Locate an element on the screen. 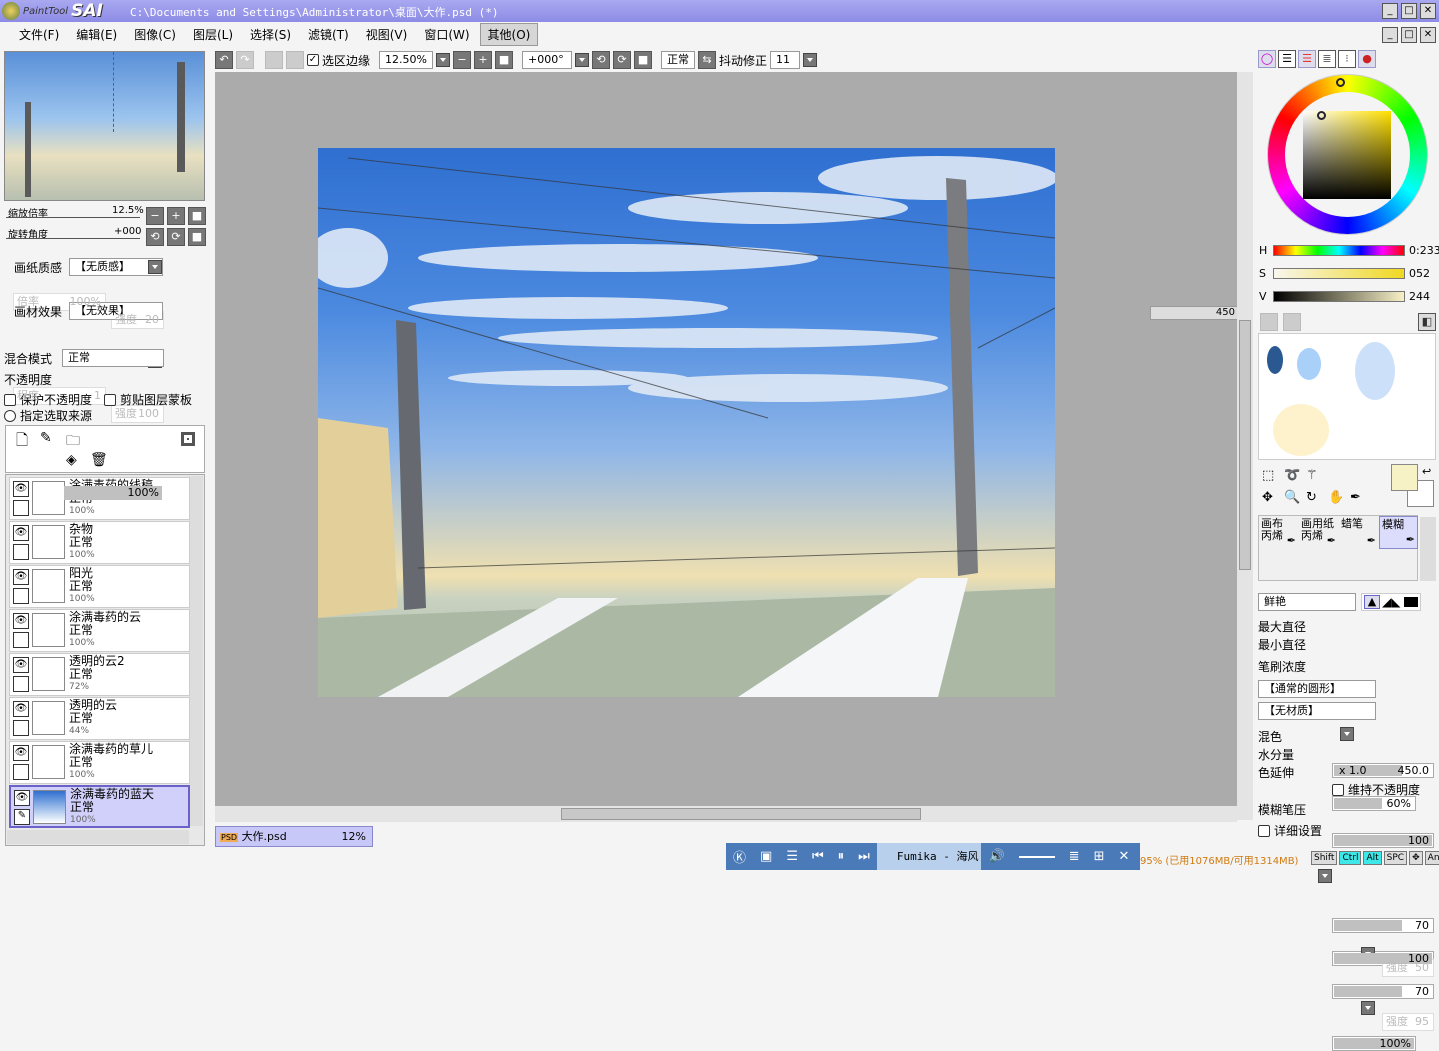 The image size is (1439, 1051). blend-mode-select: 正常 is located at coordinates (113, 358).